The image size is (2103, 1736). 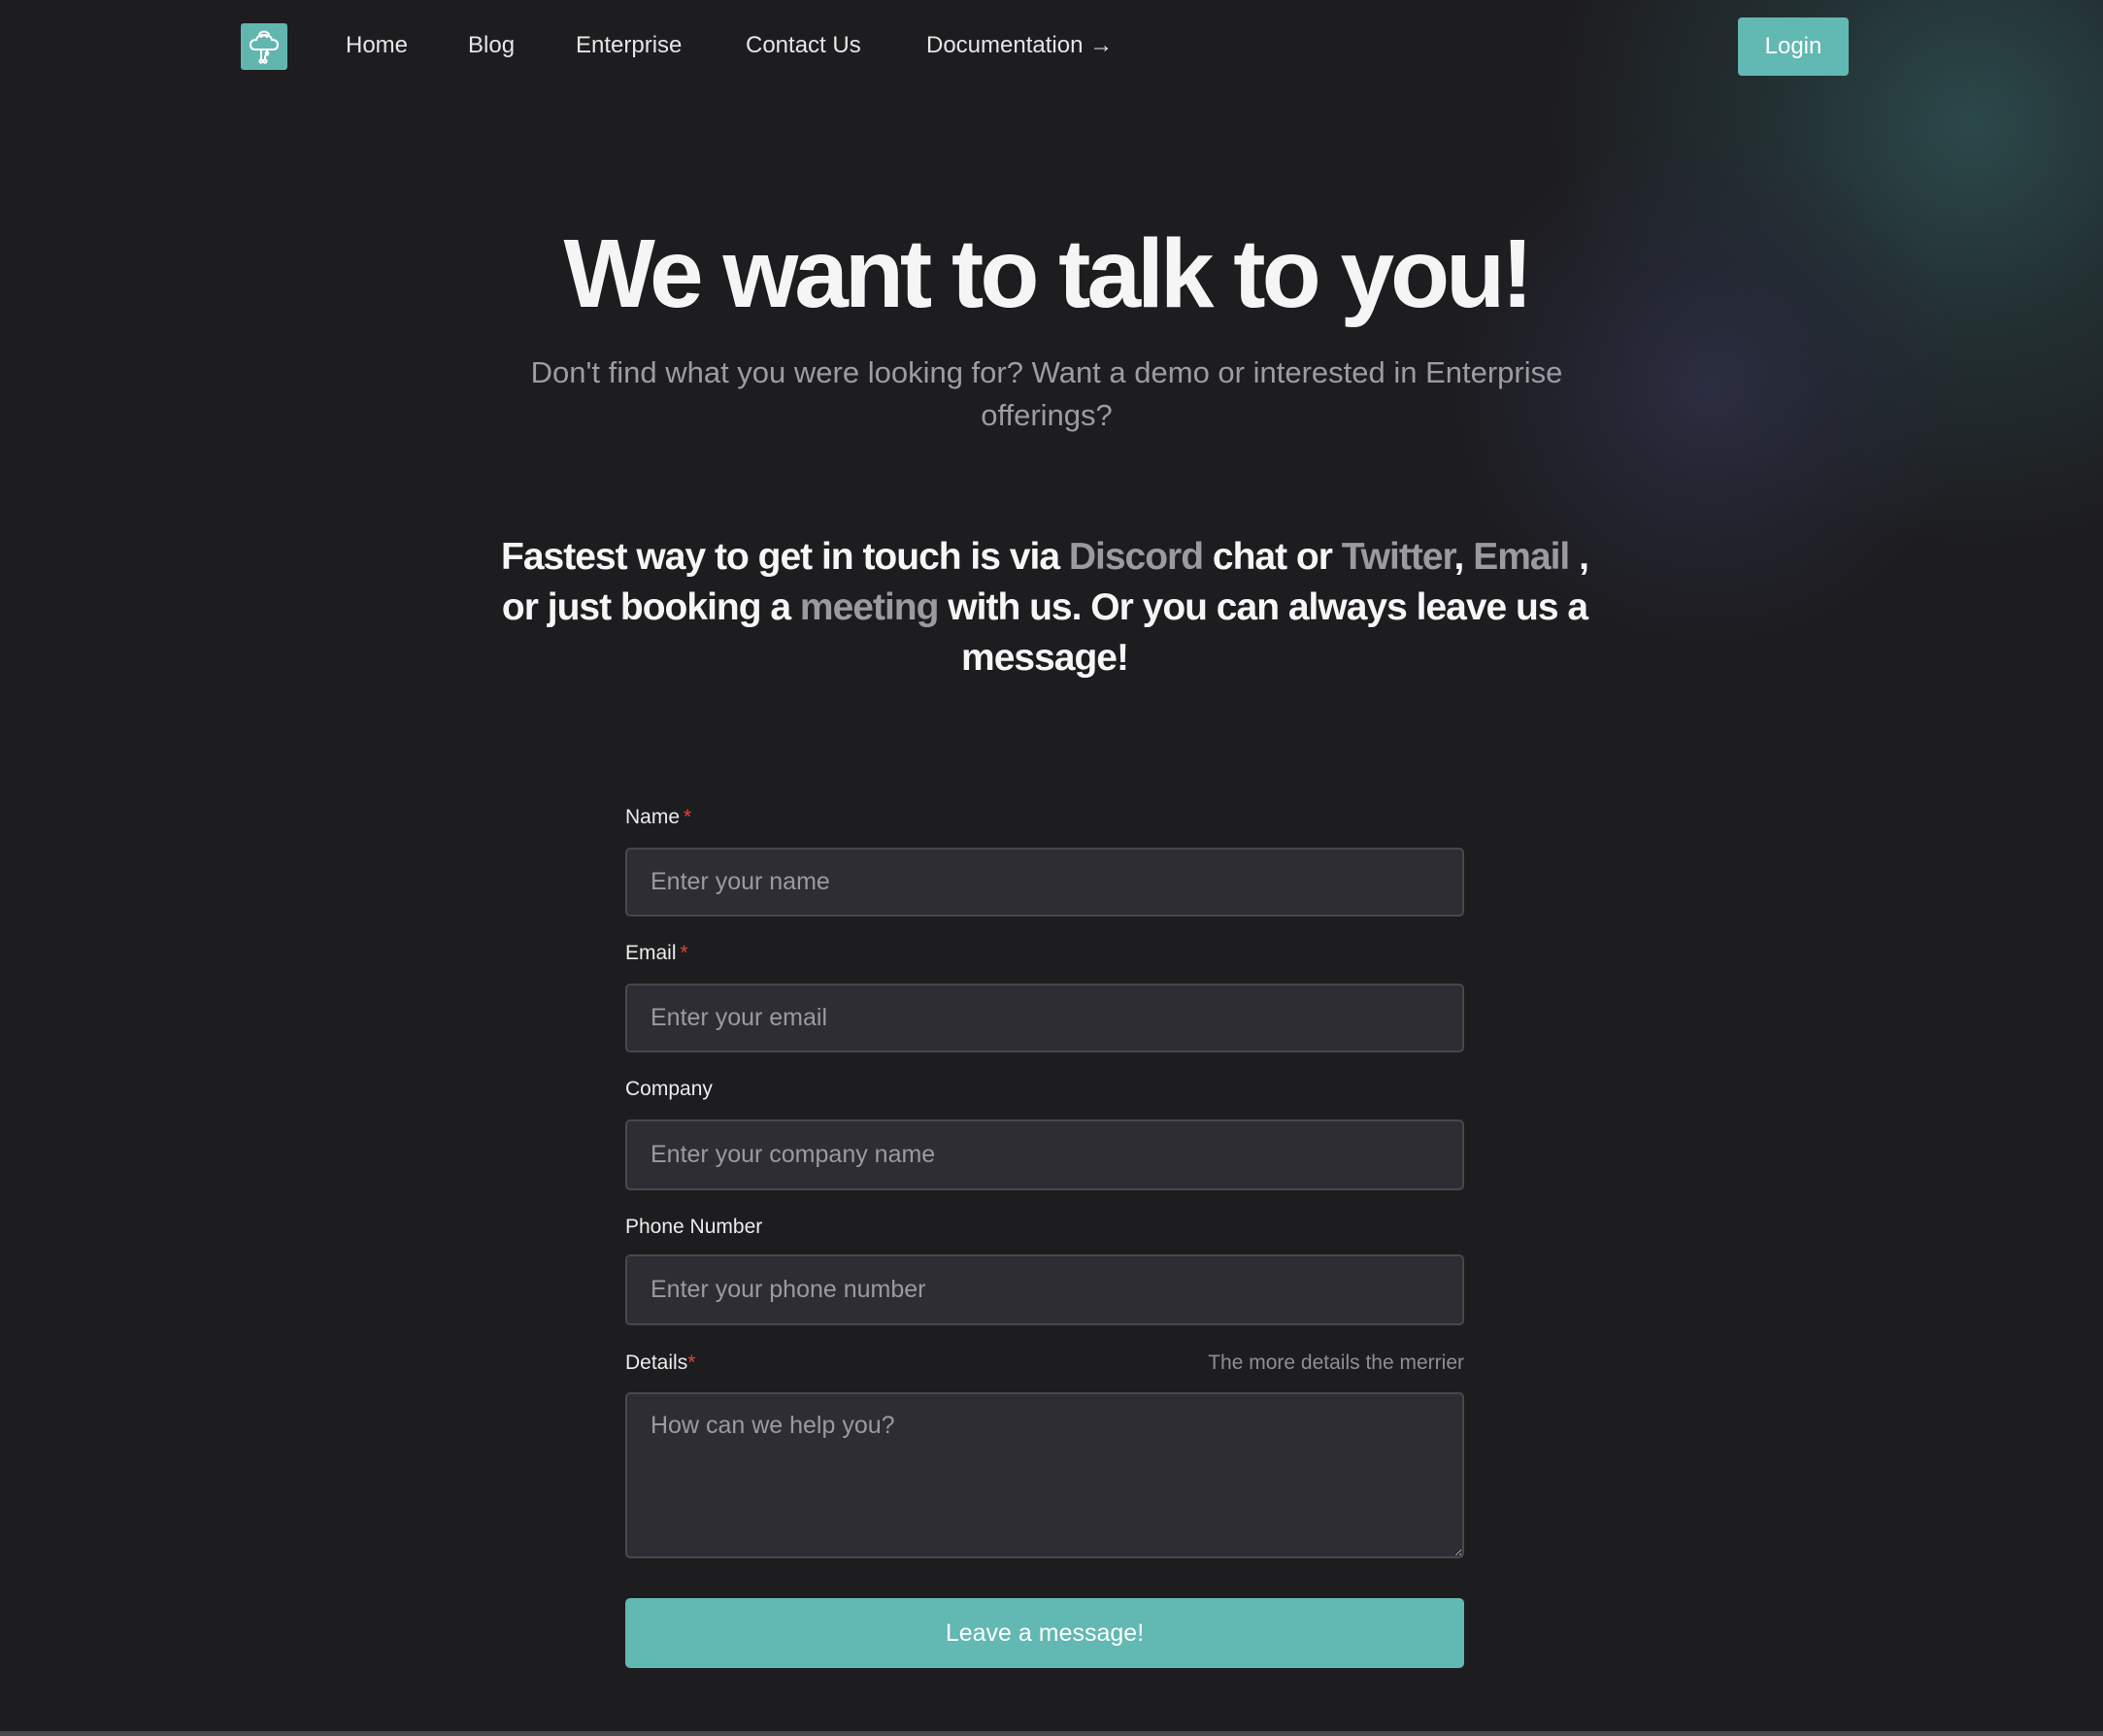 I want to click on leave-message-button: Leave a message!, so click(x=1044, y=1633).